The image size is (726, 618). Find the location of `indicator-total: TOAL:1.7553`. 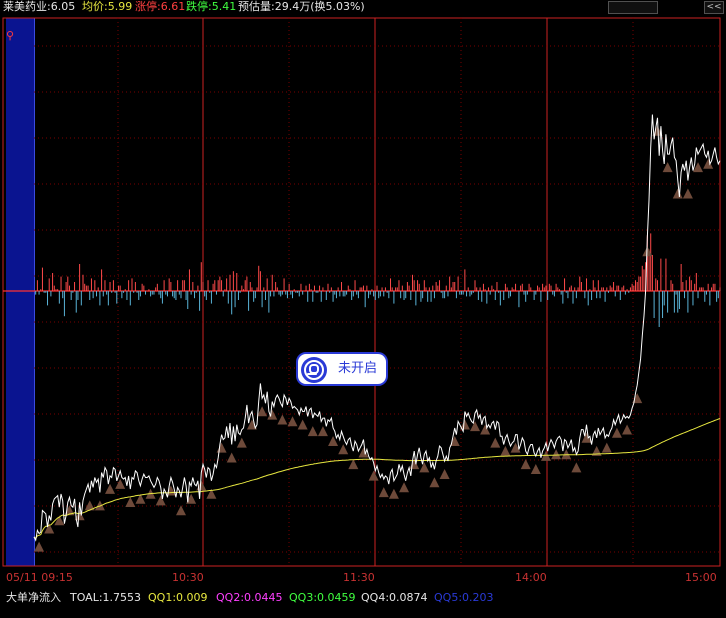

indicator-total: TOAL:1.7553 is located at coordinates (106, 597).